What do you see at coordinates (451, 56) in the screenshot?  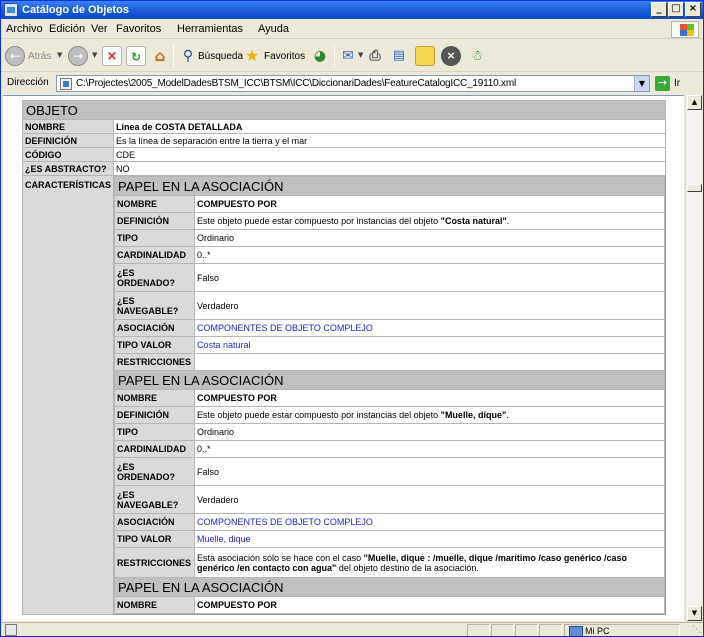 I see `research-icon: ×` at bounding box center [451, 56].